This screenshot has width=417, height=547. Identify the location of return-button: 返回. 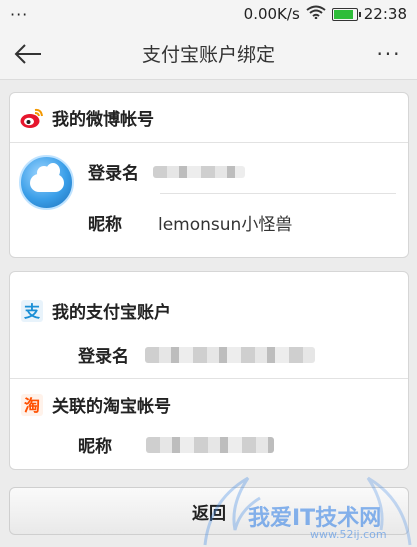
(209, 511).